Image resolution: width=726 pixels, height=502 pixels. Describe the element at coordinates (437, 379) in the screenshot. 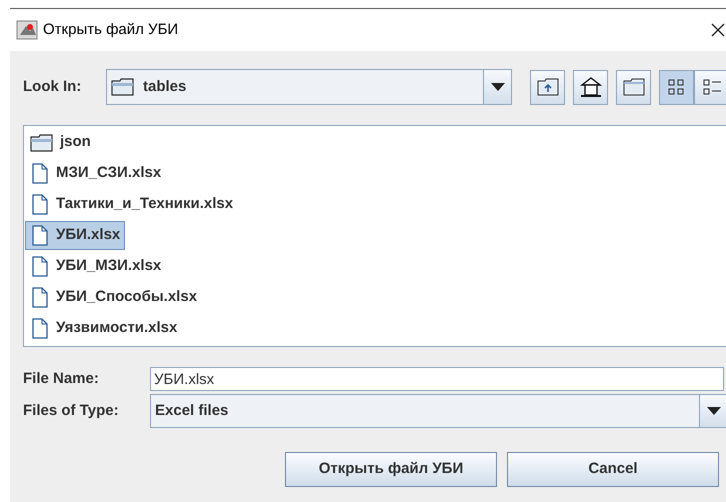

I see `file-name-field: УБИ.xlsx` at that location.